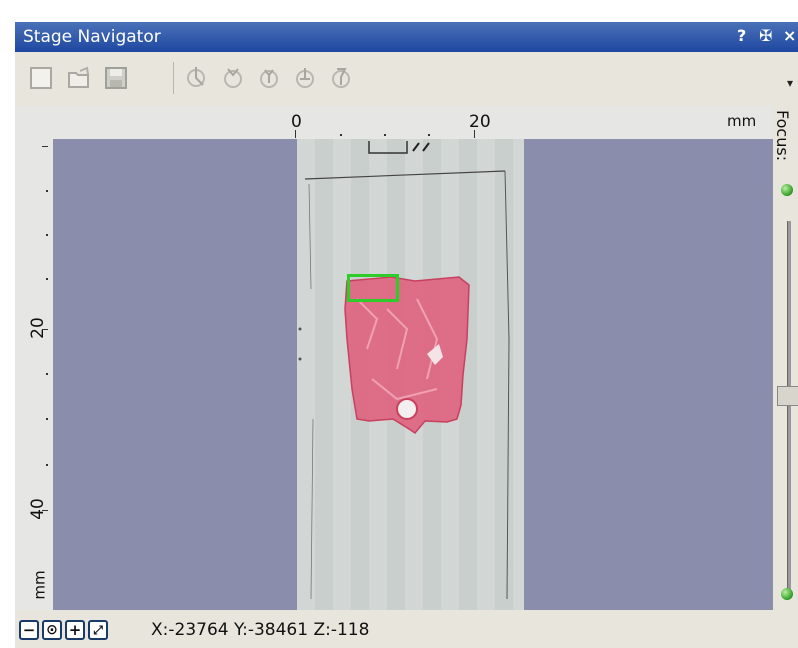 Image resolution: width=798 pixels, height=648 pixels. I want to click on window-title: Stage Navigator, so click(92, 37).